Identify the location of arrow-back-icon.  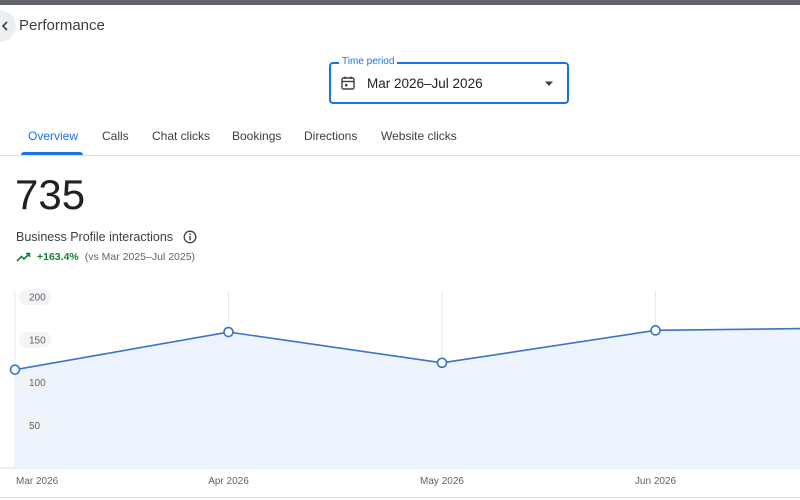
(4, 26).